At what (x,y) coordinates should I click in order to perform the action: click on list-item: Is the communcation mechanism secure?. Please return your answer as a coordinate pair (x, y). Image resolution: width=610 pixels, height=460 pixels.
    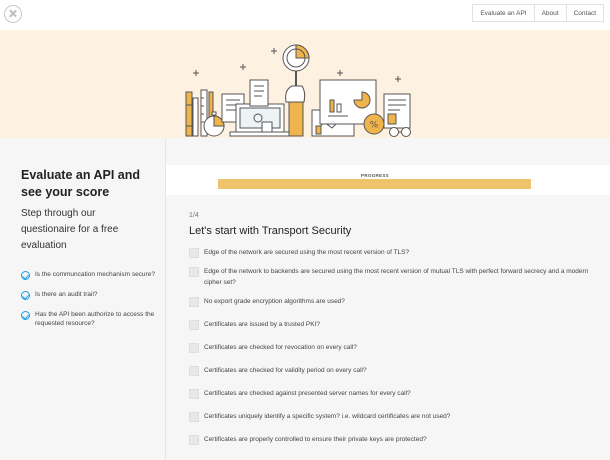
    Looking at the image, I should click on (91, 275).